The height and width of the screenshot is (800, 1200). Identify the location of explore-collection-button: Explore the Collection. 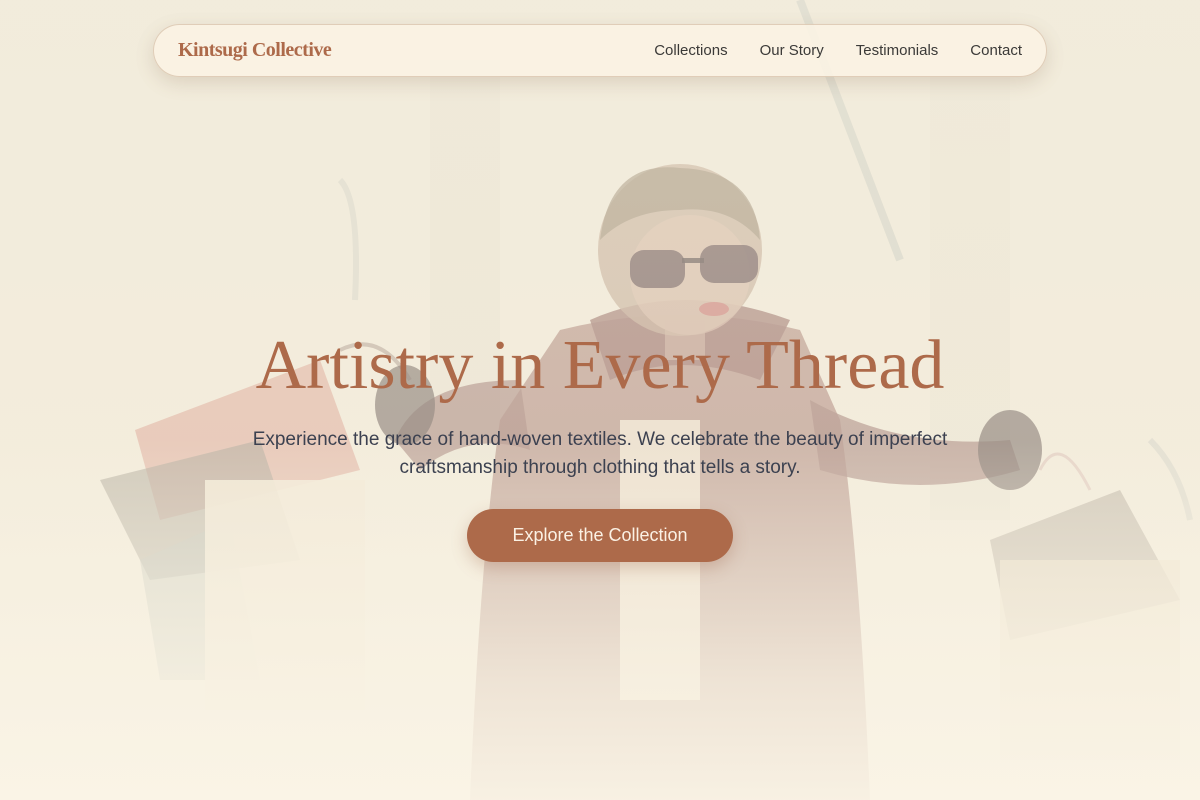
(600, 535).